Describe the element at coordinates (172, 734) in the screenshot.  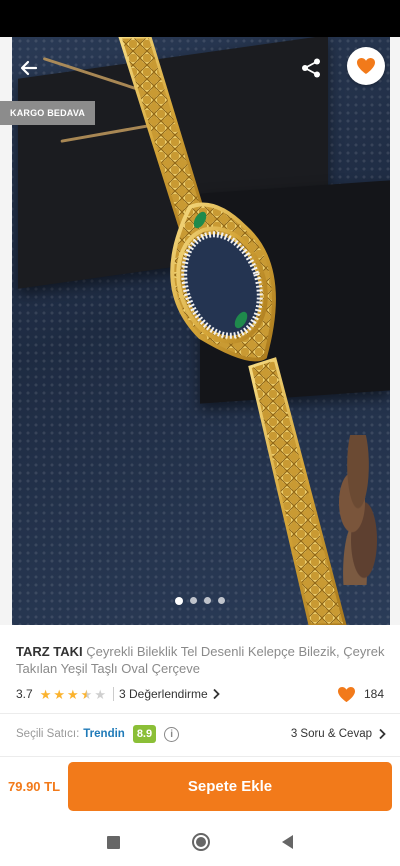
I see `info-icon: i` at that location.